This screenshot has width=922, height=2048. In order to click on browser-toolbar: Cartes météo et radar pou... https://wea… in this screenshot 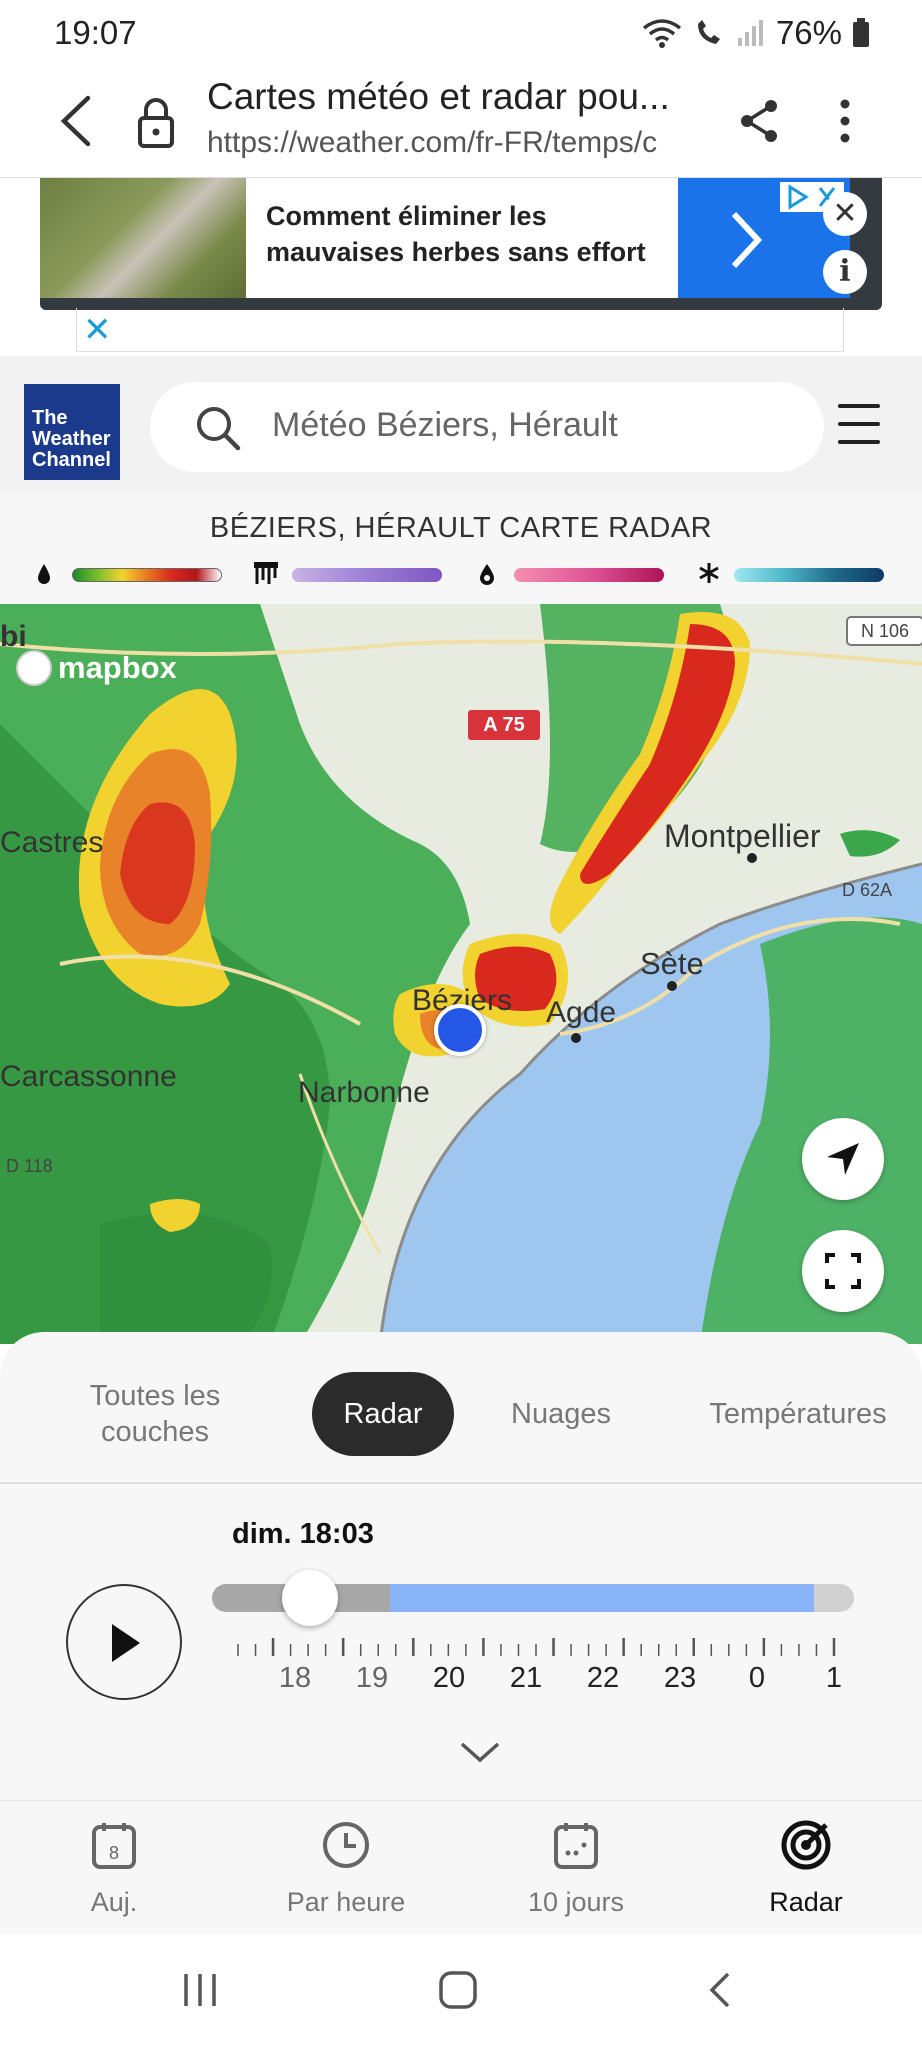, I will do `click(461, 122)`.